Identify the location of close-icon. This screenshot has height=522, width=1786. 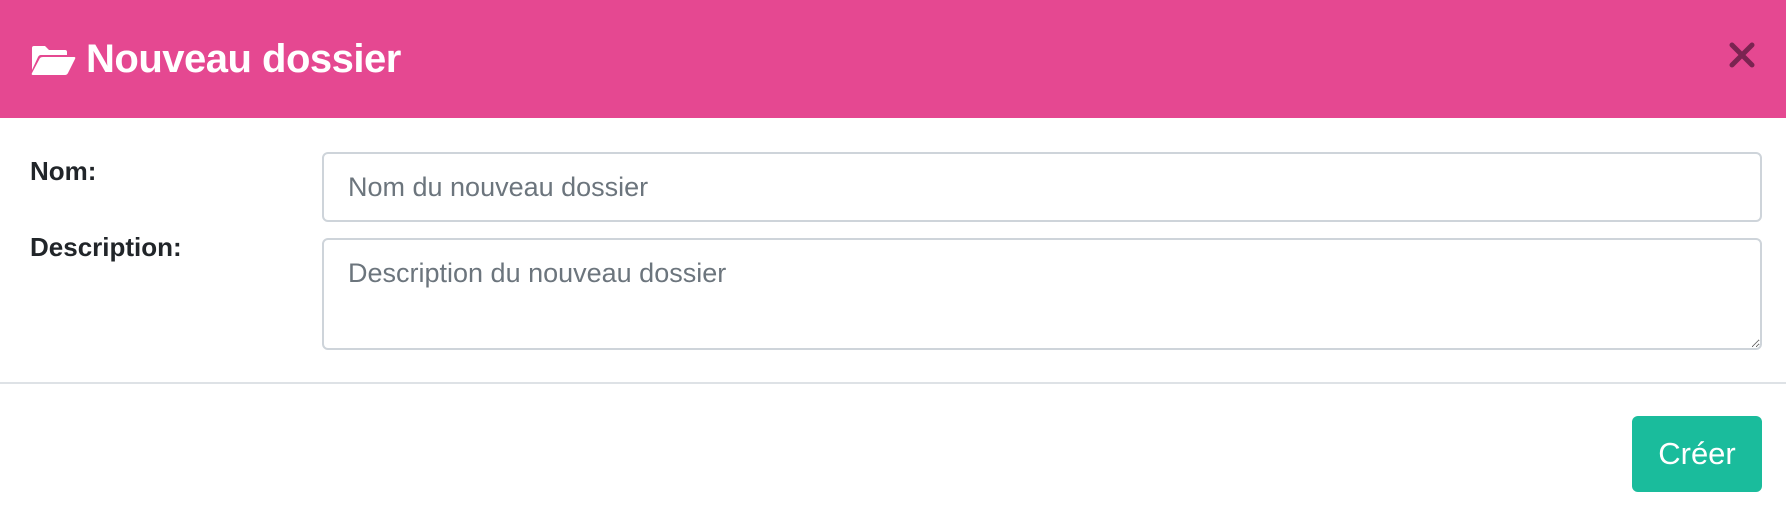
(1742, 57).